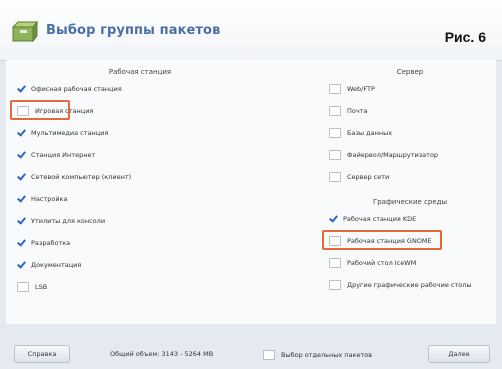  I want to click on checkbox-label: Другие графические рабочие столы, so click(409, 285).